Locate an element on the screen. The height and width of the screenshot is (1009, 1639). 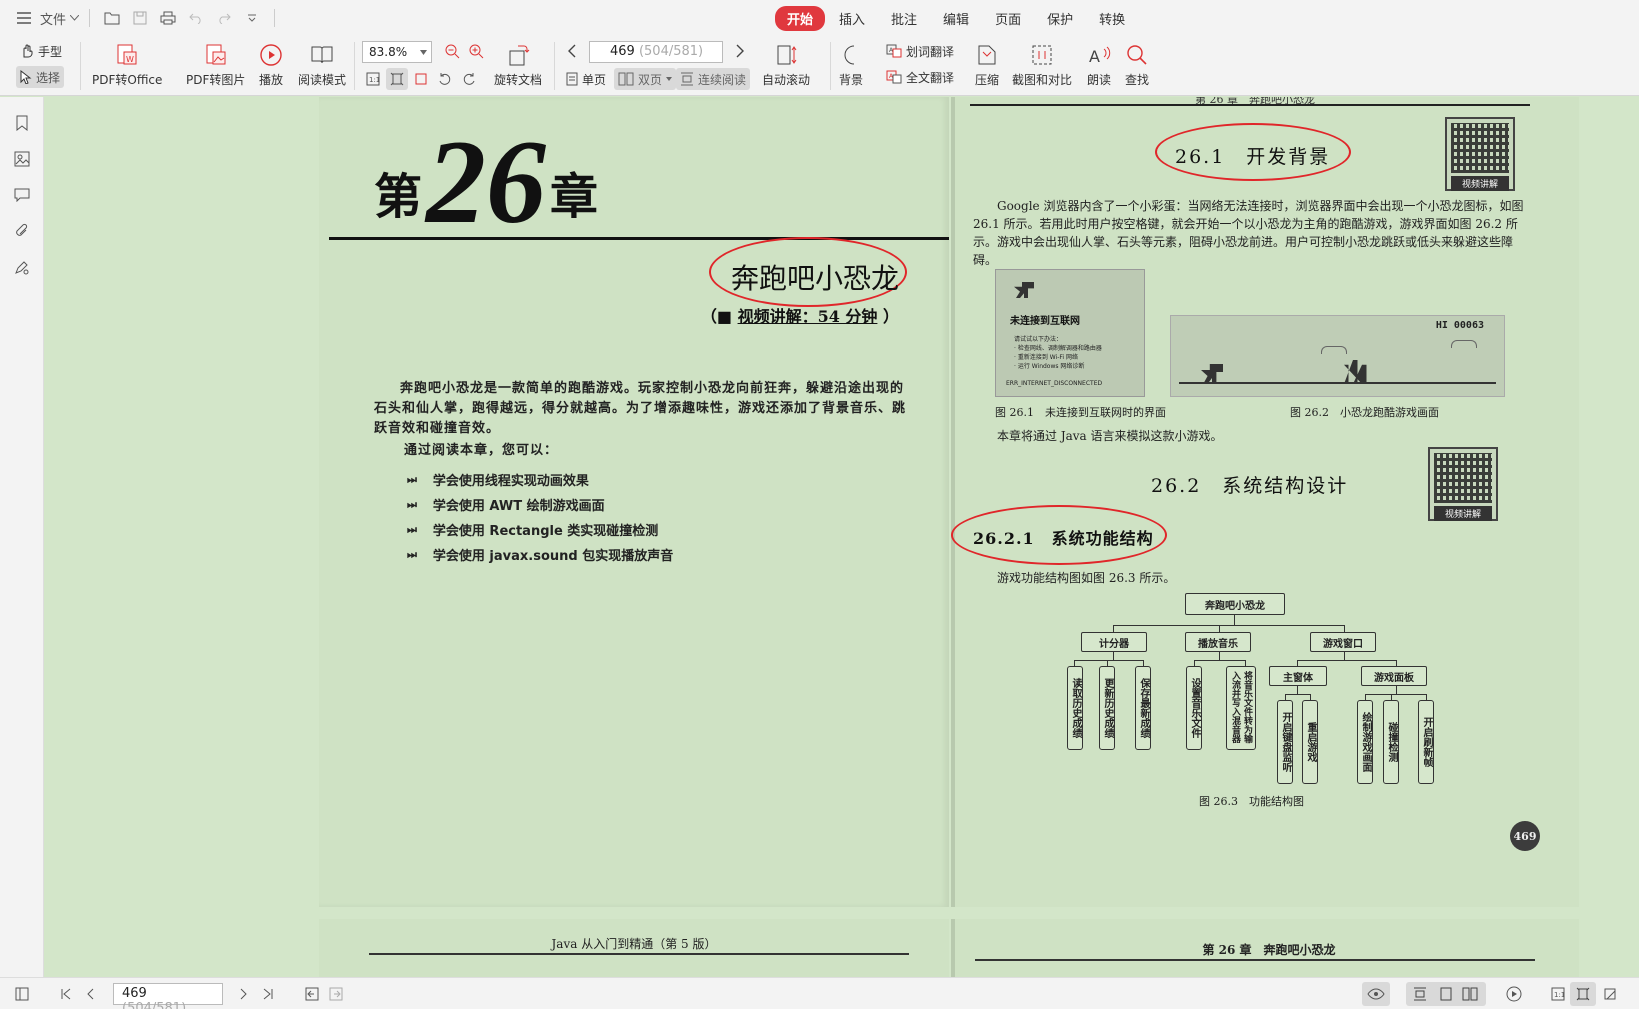
diagram-leaf: 设置音乐文件 is located at coordinates (1194, 708).